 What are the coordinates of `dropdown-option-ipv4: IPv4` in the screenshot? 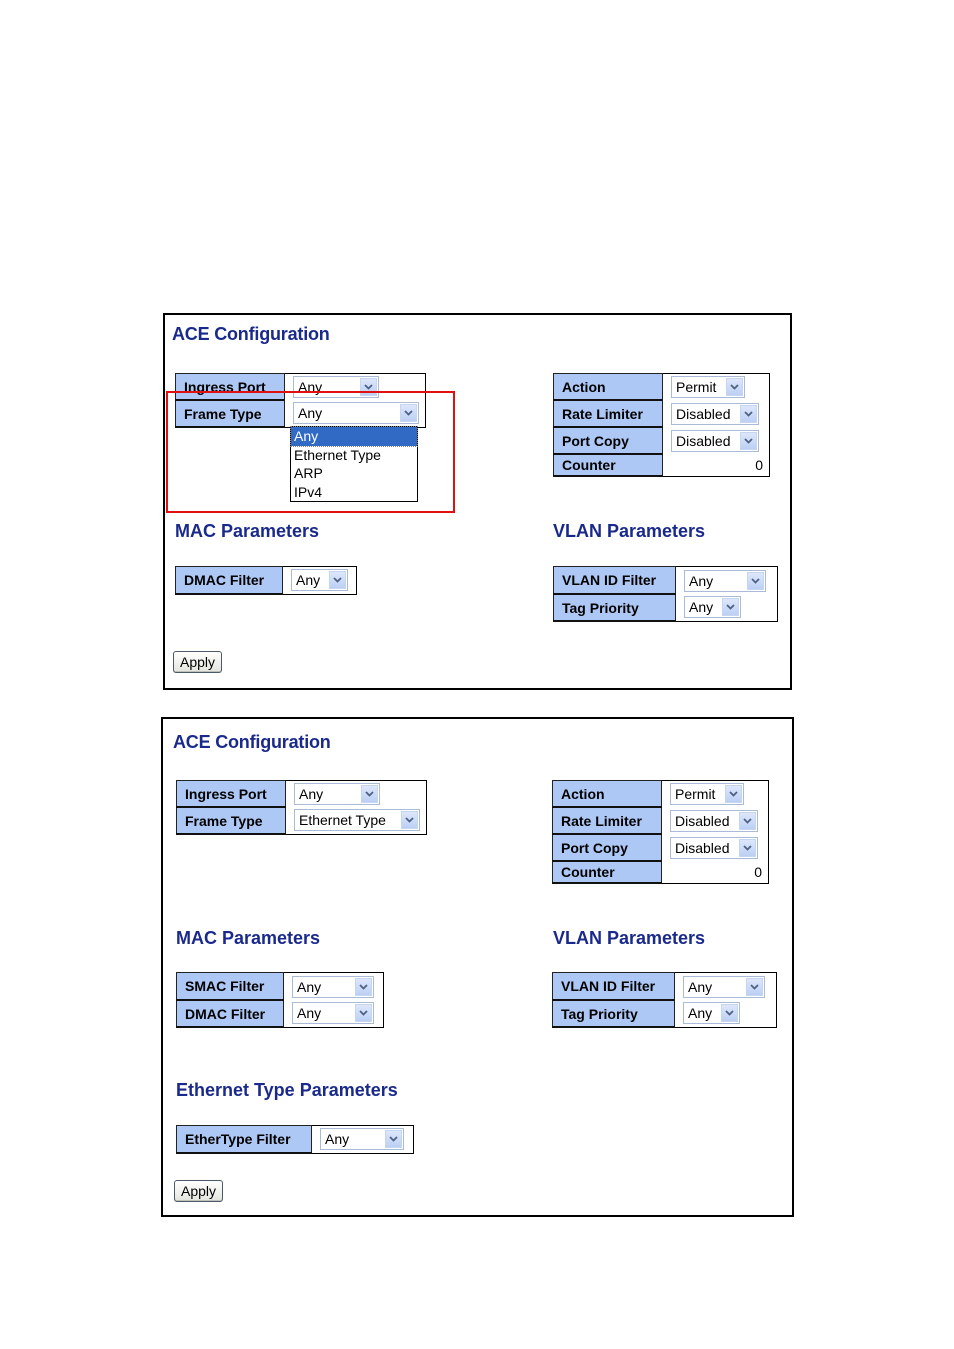 It's located at (354, 492).